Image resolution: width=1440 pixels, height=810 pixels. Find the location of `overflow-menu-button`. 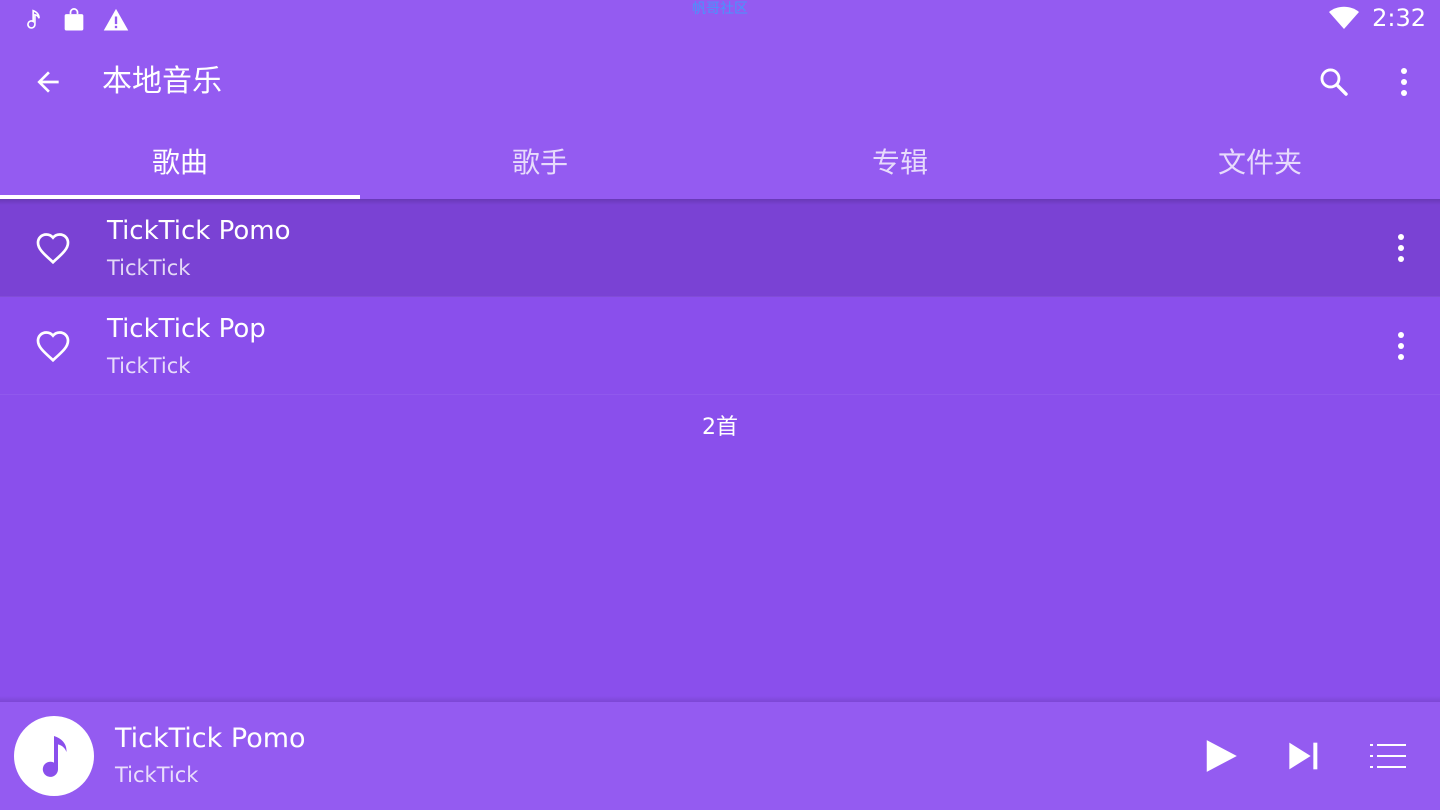

overflow-menu-button is located at coordinates (1404, 82).